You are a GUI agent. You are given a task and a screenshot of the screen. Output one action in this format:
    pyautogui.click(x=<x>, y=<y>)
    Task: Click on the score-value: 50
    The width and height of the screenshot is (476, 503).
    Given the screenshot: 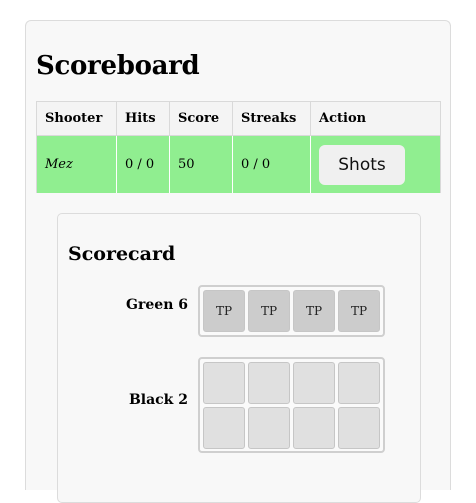 What is the action you would take?
    pyautogui.click(x=201, y=164)
    